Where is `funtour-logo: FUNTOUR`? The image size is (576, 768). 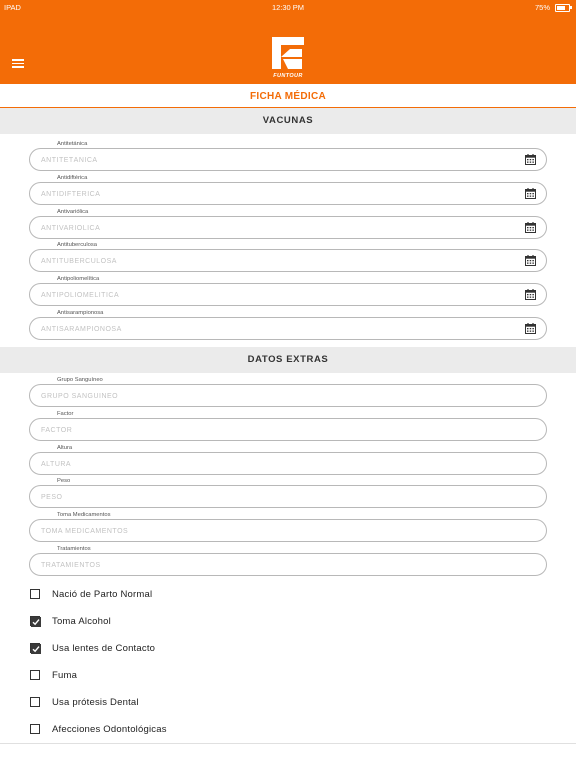
funtour-logo: FUNTOUR is located at coordinates (288, 58).